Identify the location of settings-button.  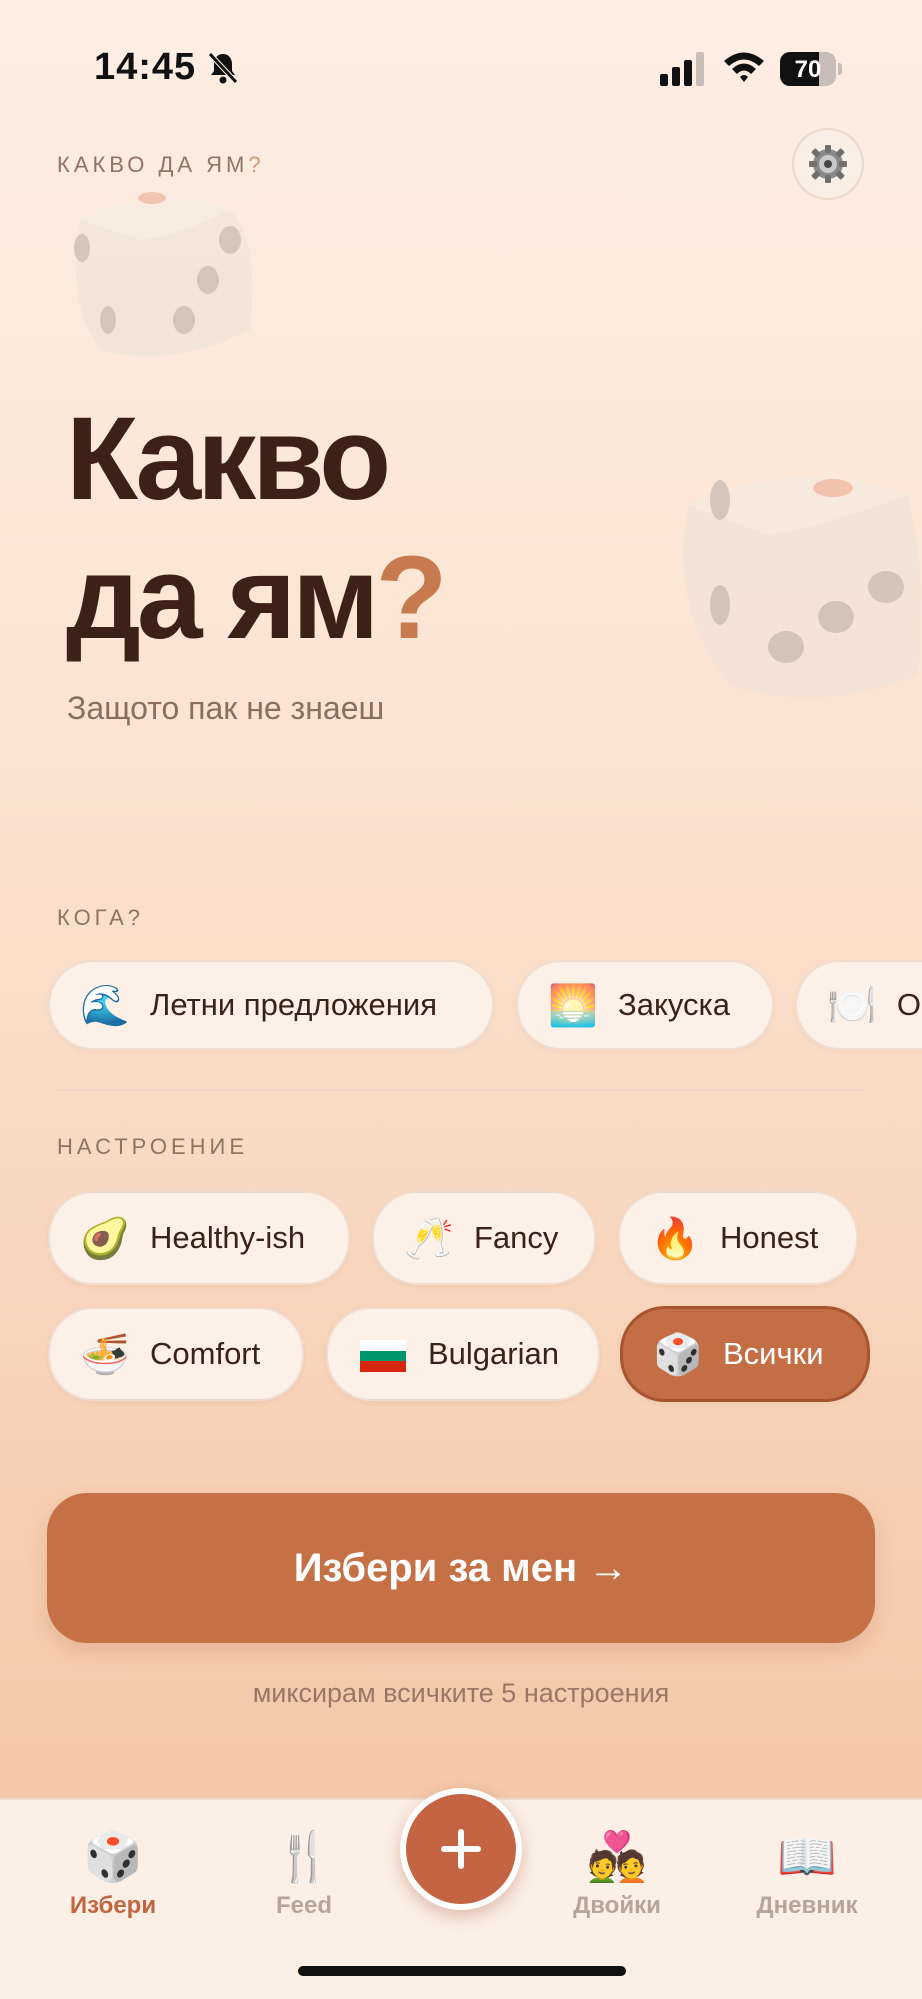
(828, 164).